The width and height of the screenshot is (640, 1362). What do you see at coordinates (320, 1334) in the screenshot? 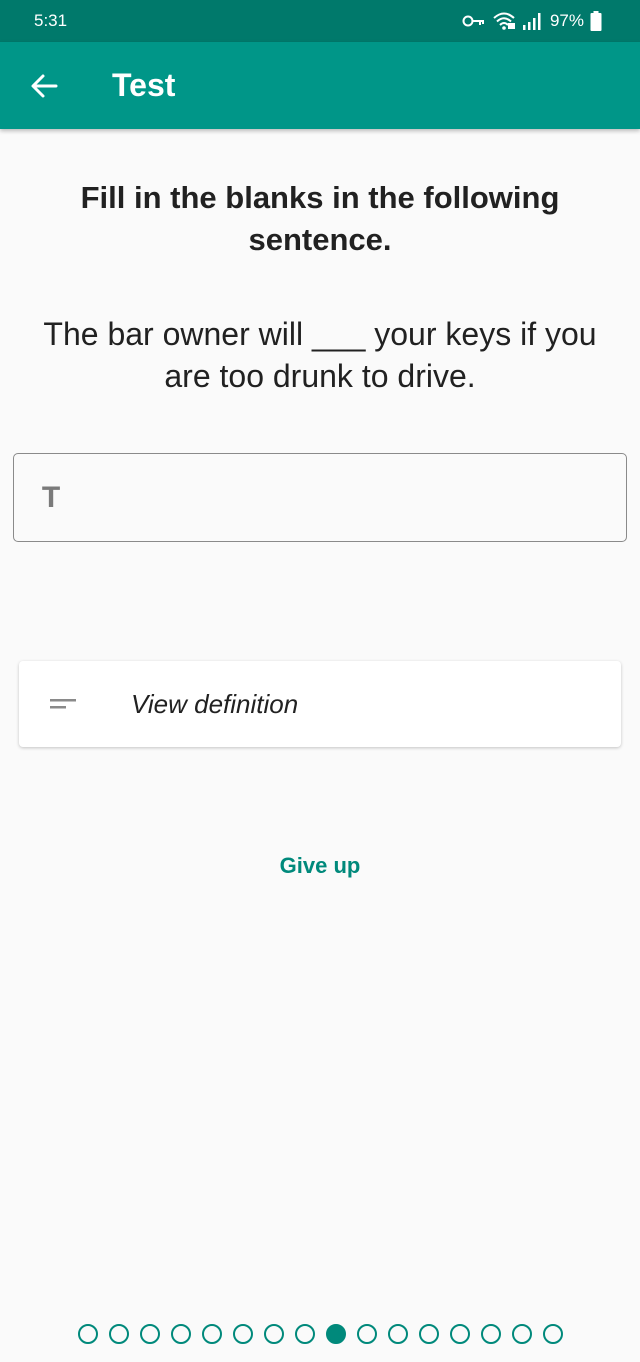
I see `progress-dots` at bounding box center [320, 1334].